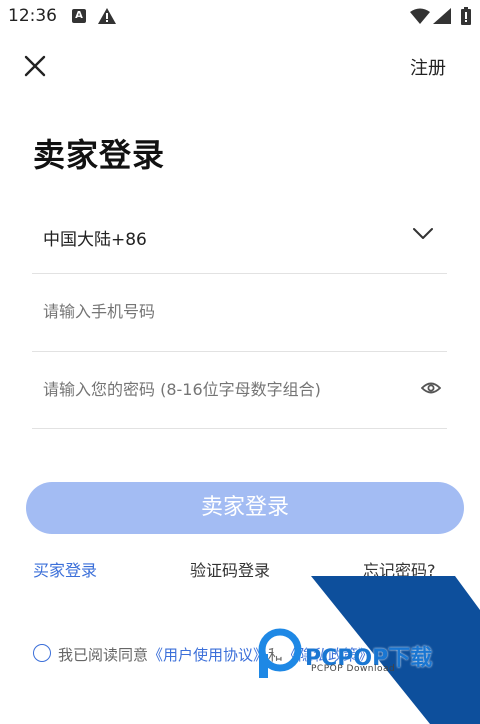 Image resolution: width=480 pixels, height=724 pixels. Describe the element at coordinates (399, 569) in the screenshot. I see `forgot-password-link: 忘记密码?` at that location.